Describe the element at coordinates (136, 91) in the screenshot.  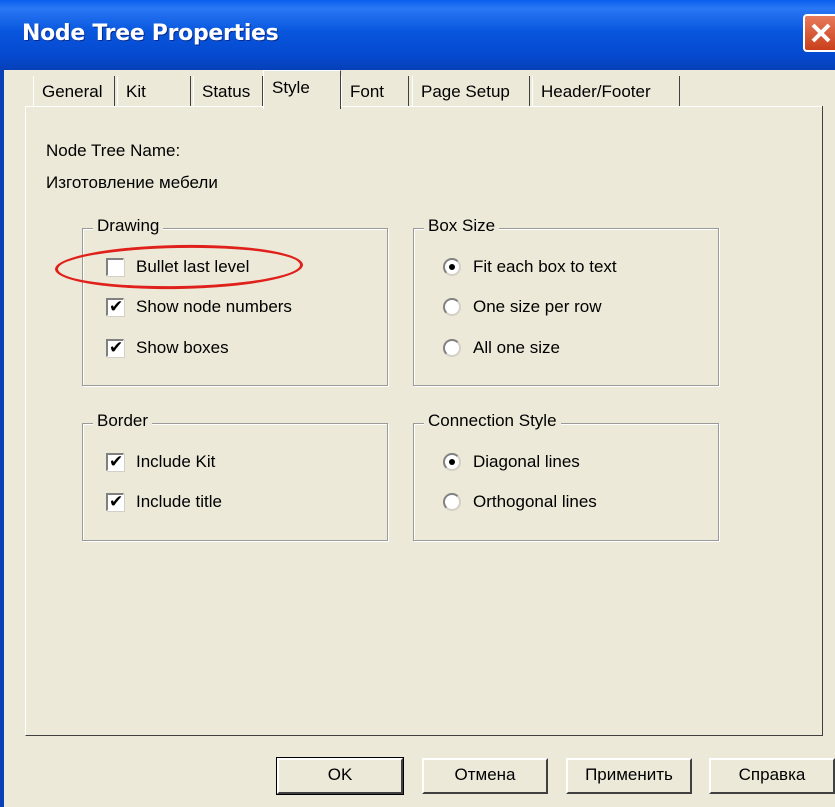
I see `tab-label: Kit` at that location.